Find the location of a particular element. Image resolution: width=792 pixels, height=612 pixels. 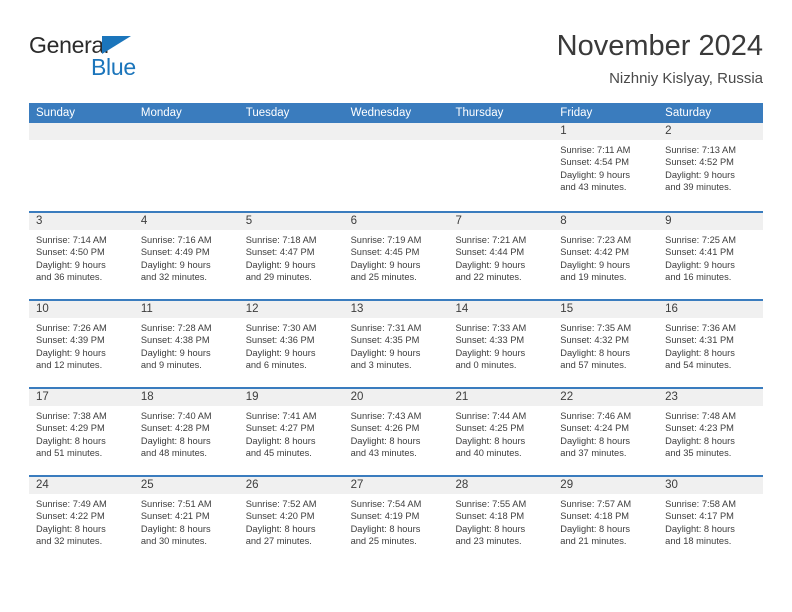

day-number: 7 is located at coordinates (458, 221).